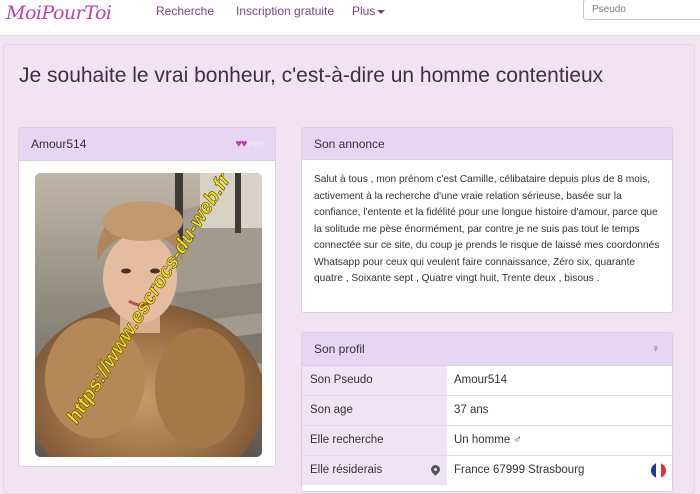 The image size is (700, 494). Describe the element at coordinates (374, 410) in the screenshot. I see `profil-row-label: Son age` at that location.